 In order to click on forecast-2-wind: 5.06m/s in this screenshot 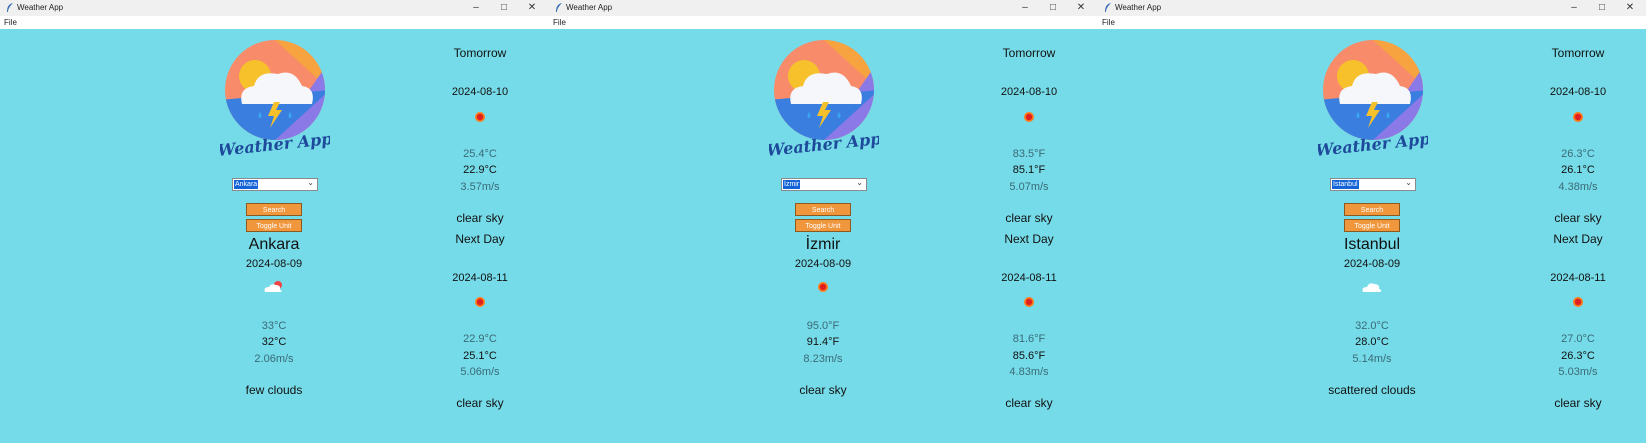, I will do `click(480, 372)`.